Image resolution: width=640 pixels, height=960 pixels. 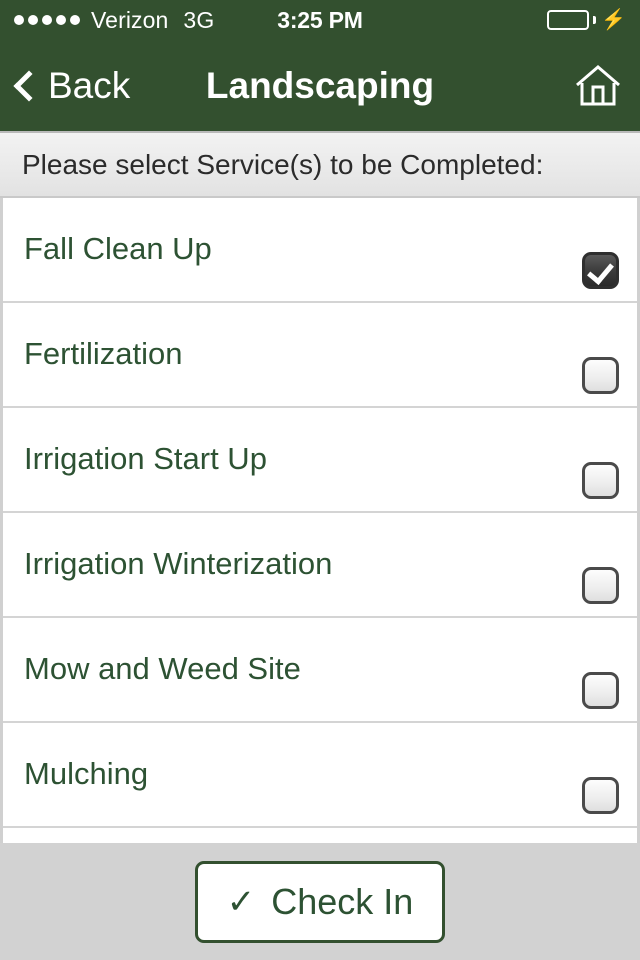 I want to click on status-bar: Verizon 3G 3:25 PM ⚡, so click(x=320, y=20).